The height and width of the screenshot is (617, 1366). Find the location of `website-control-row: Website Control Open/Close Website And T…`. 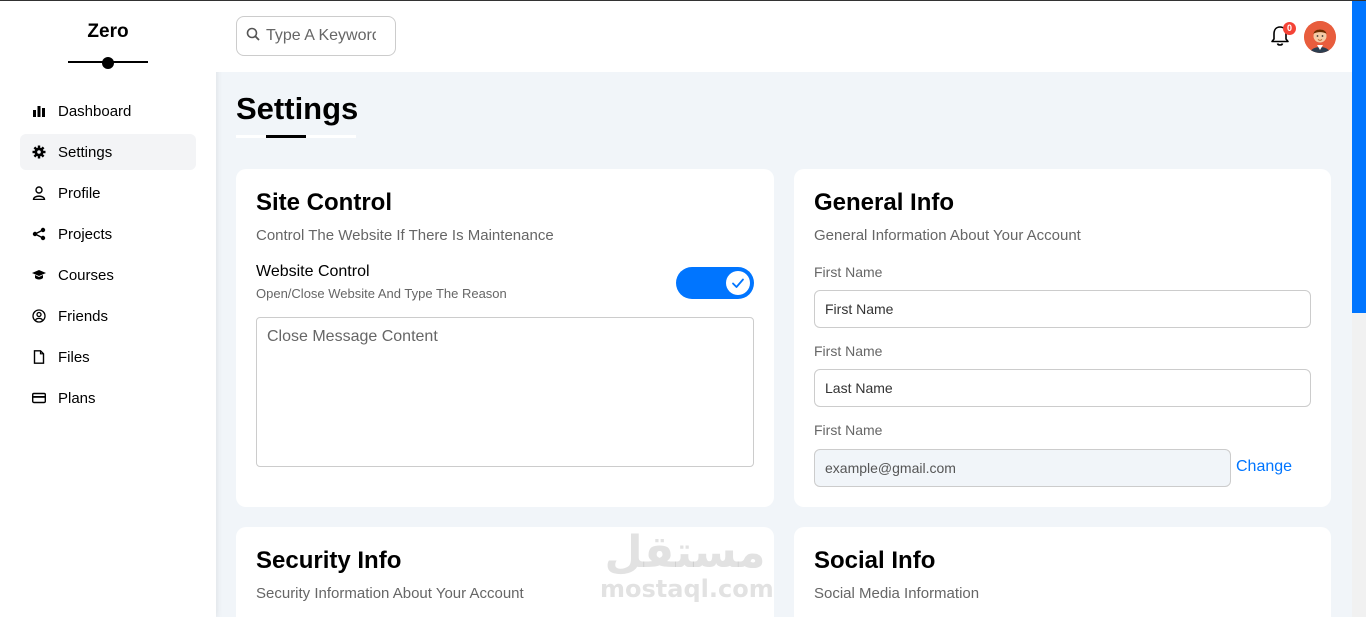

website-control-row: Website Control Open/Close Website And T… is located at coordinates (505, 282).